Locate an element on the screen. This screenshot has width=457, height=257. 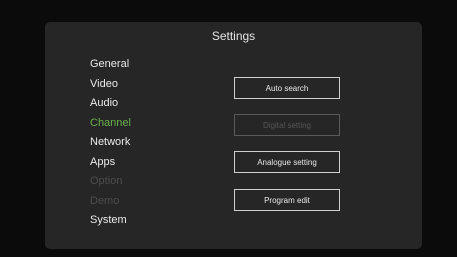
auto-search-button: Auto search is located at coordinates (287, 88).